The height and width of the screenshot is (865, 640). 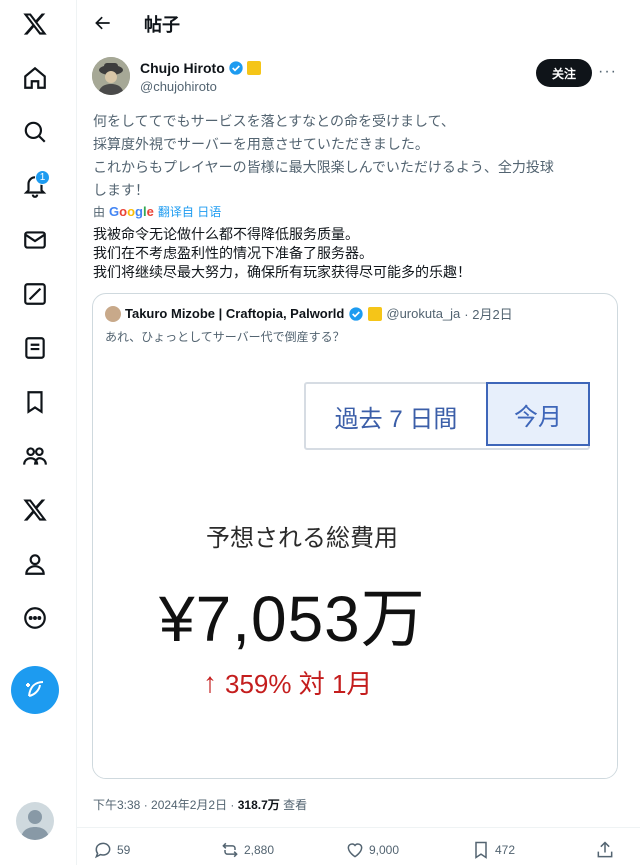 I want to click on translated-from-link: 翻译自 日语, so click(x=189, y=211).